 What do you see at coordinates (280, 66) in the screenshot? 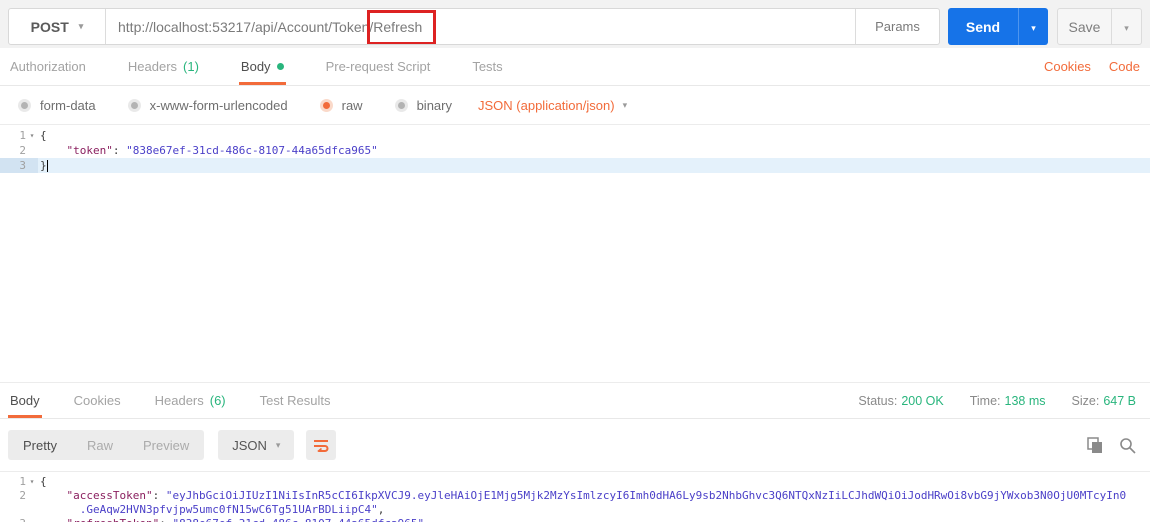
I see `body-filled-dot-icon` at bounding box center [280, 66].